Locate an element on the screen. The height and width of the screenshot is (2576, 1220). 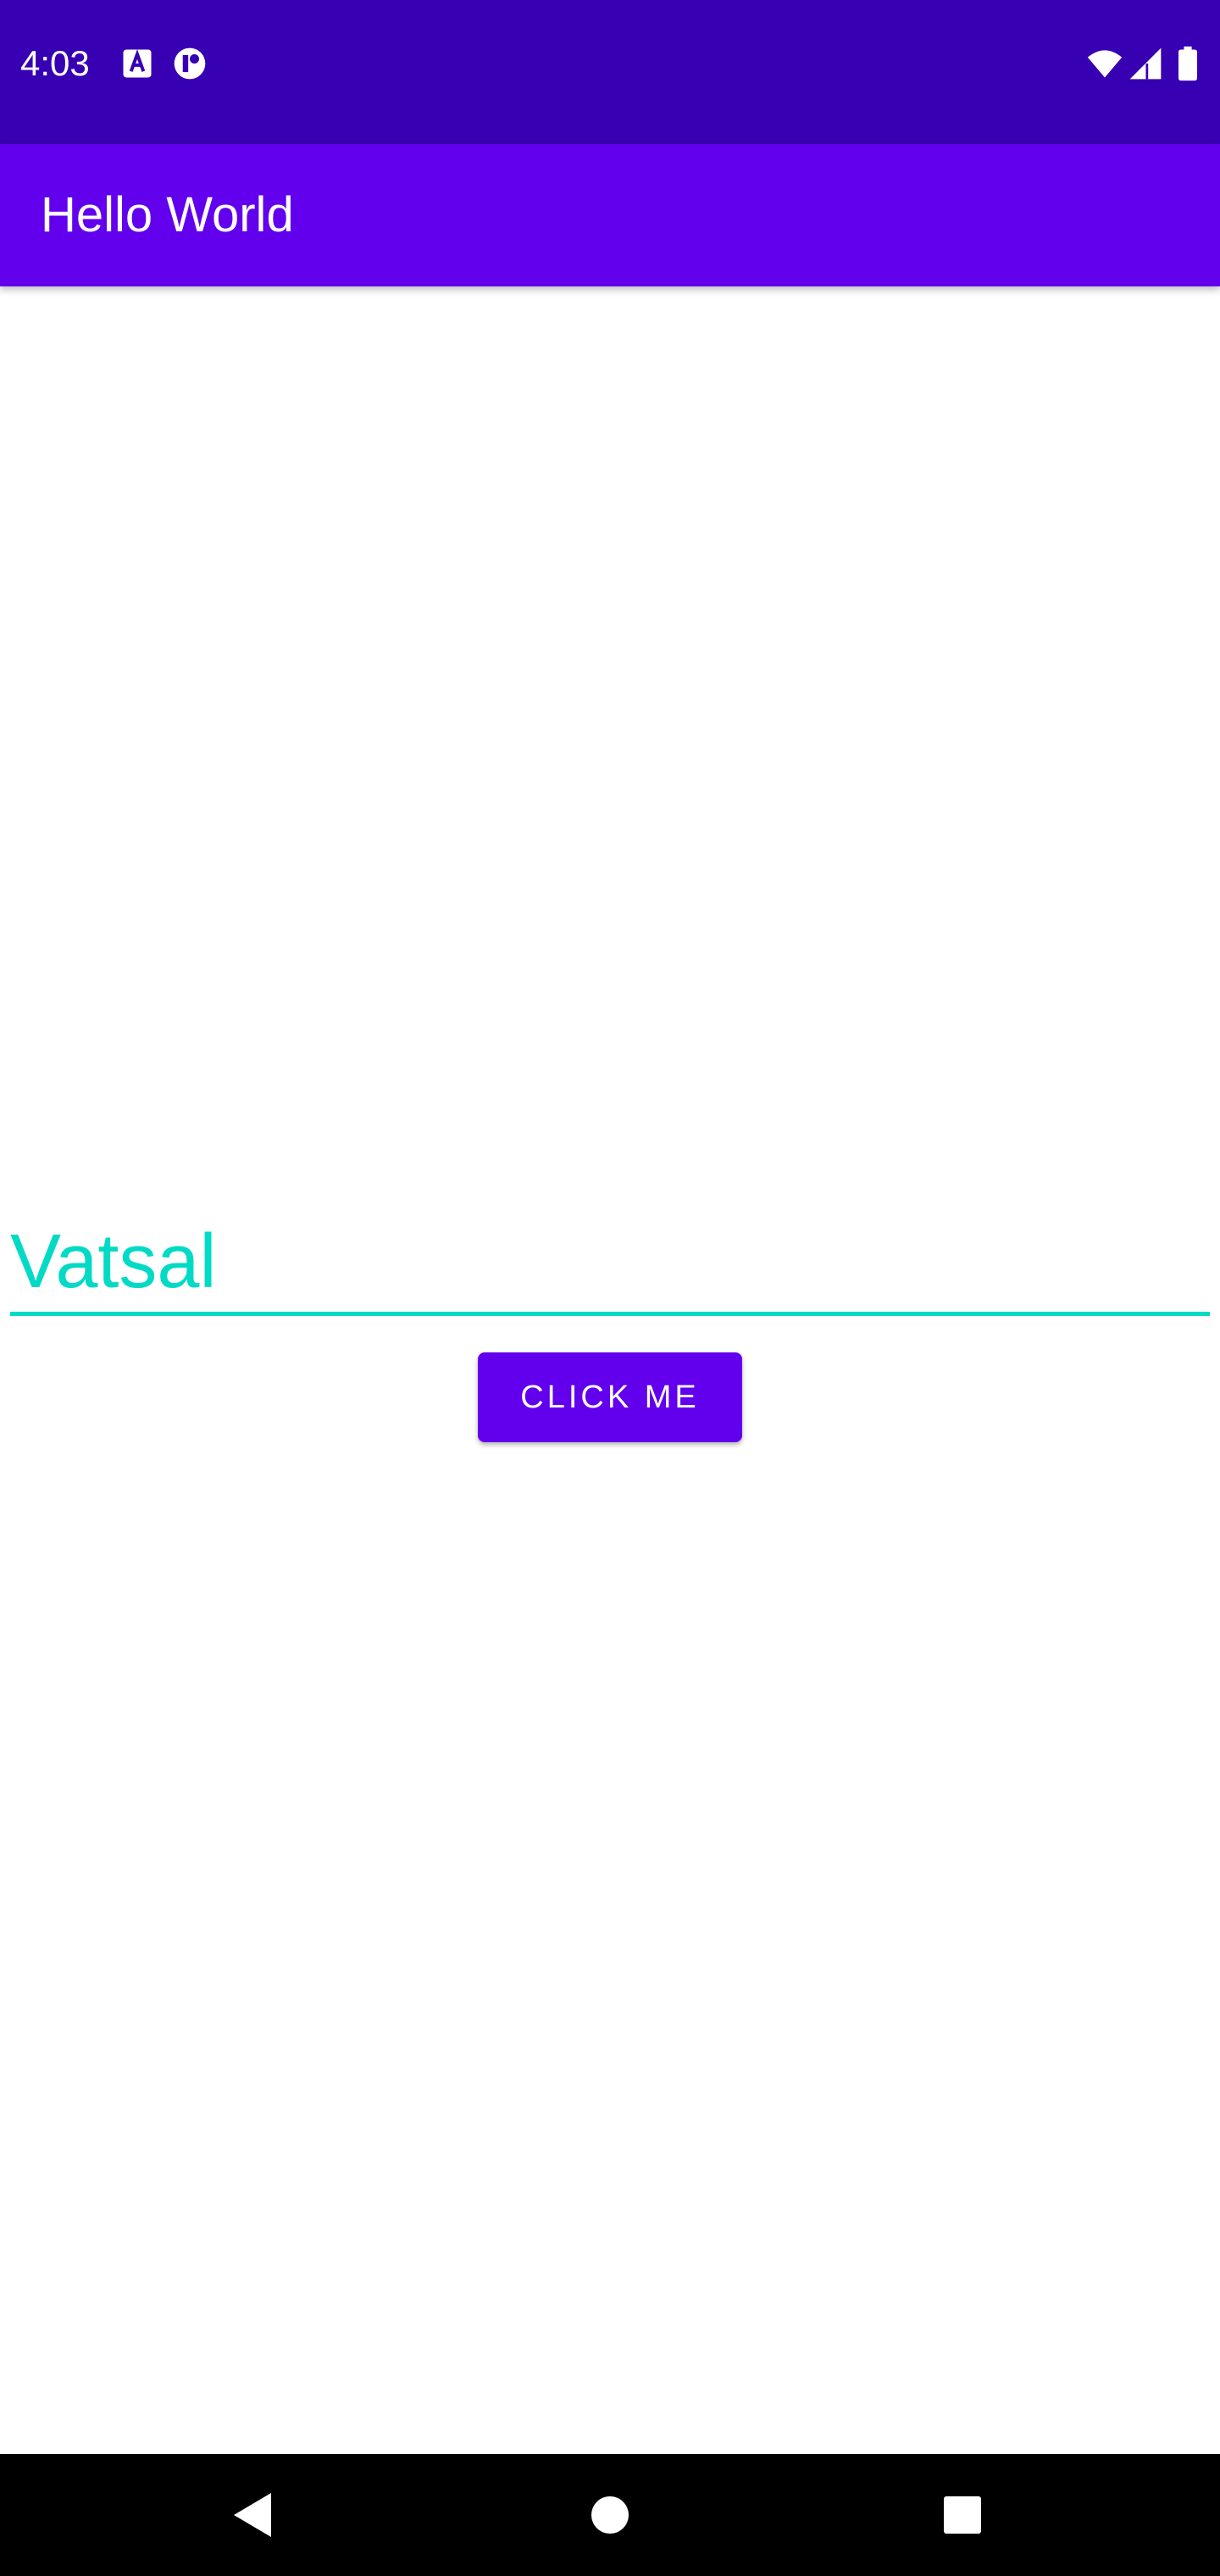
name-input is located at coordinates (610, 1262).